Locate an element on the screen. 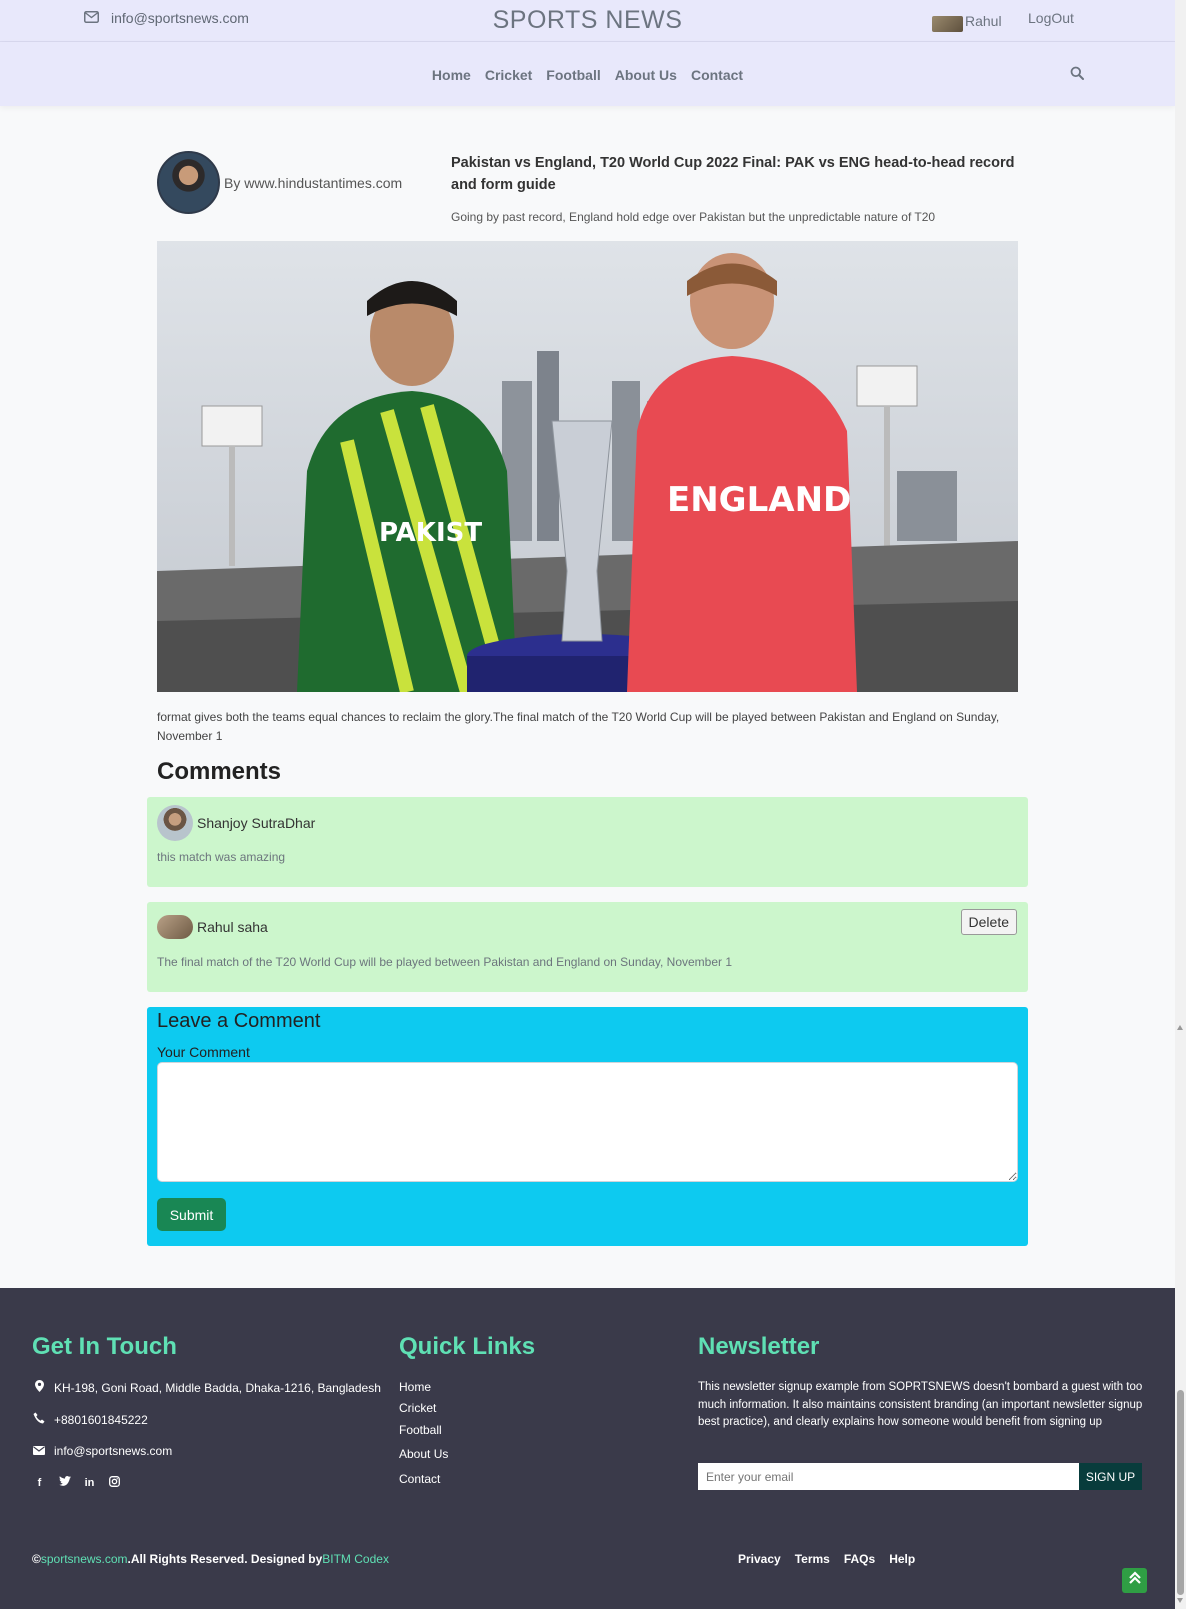  linkedin-icon: in is located at coordinates (89, 1483).